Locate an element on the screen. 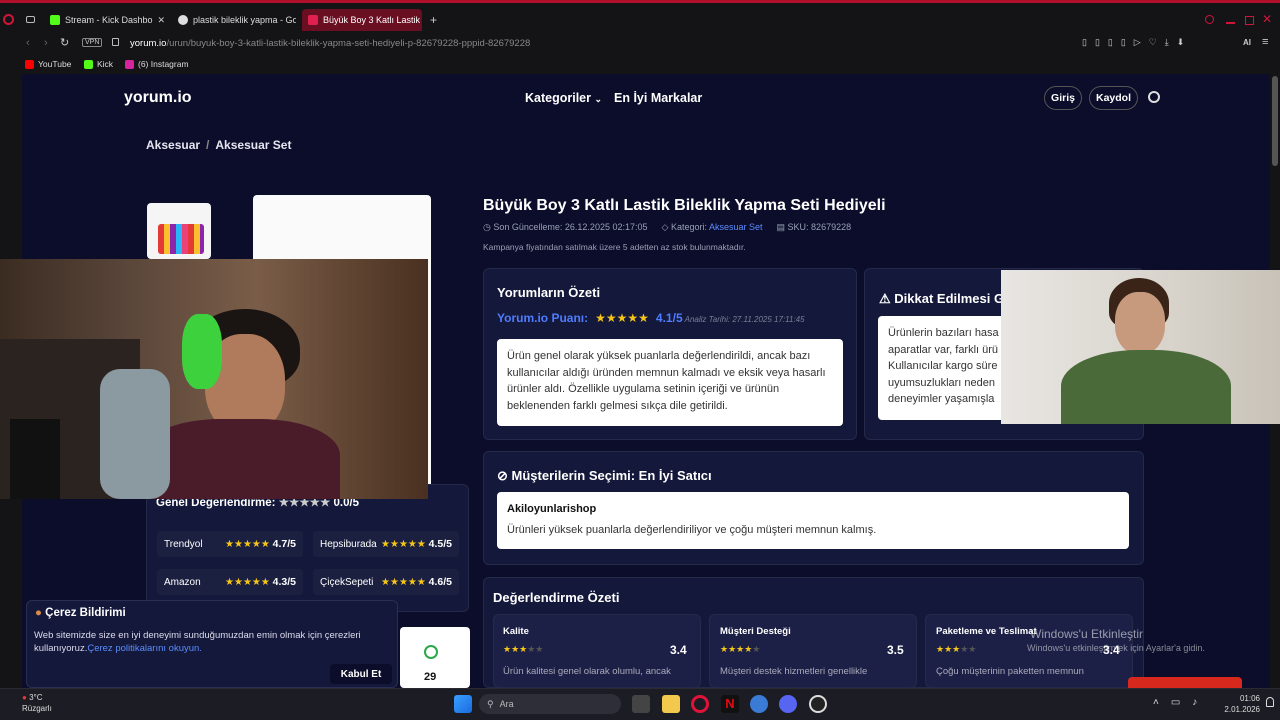 Image resolution: width=1280 pixels, height=720 pixels. chevron-down-icon: ⌄ is located at coordinates (598, 99).